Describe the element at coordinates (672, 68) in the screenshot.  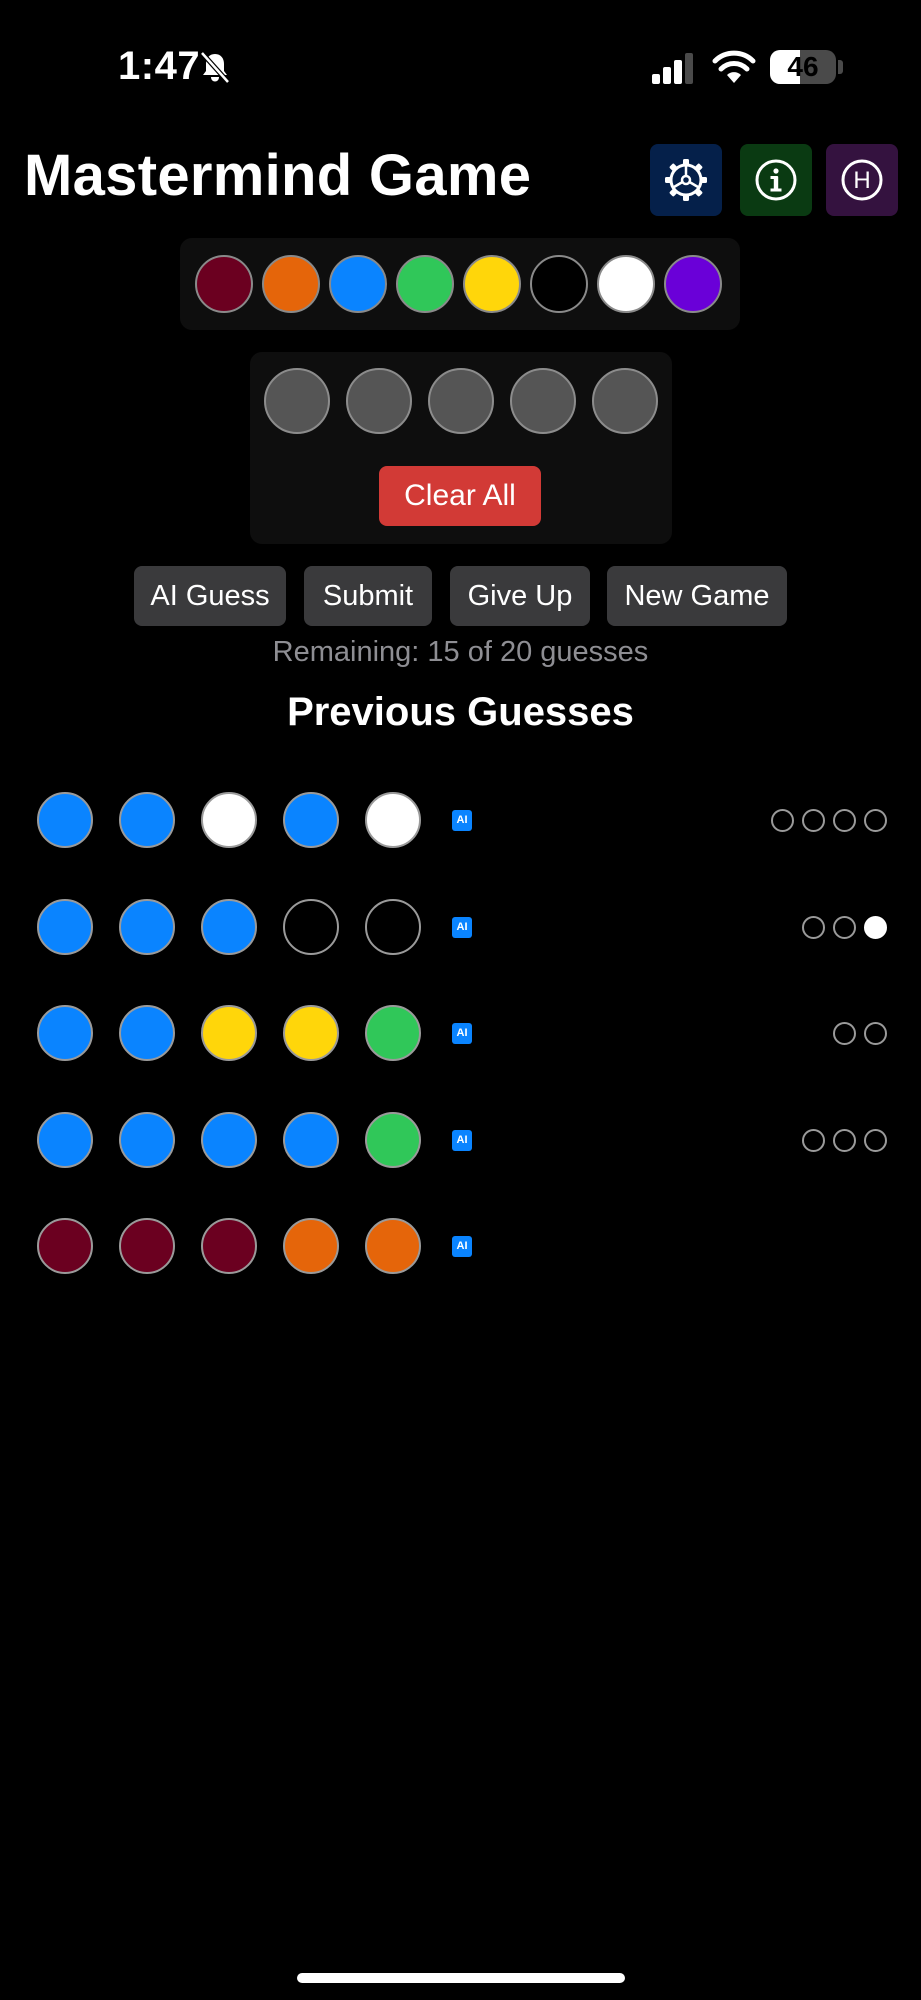
I see `cellular-signal-icon` at that location.